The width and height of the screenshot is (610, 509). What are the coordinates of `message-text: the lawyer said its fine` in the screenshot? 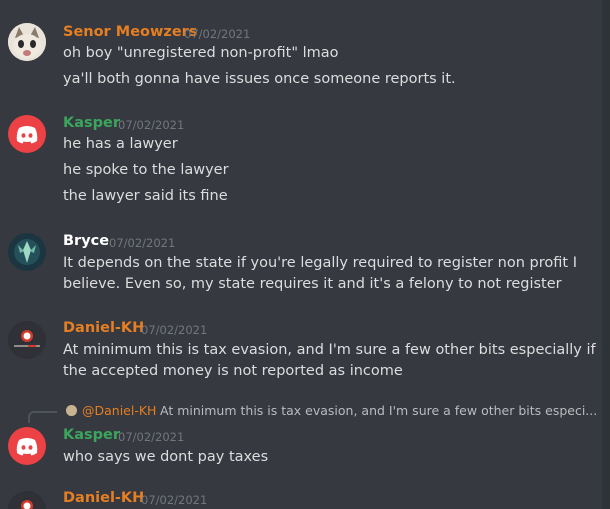 It's located at (145, 196).